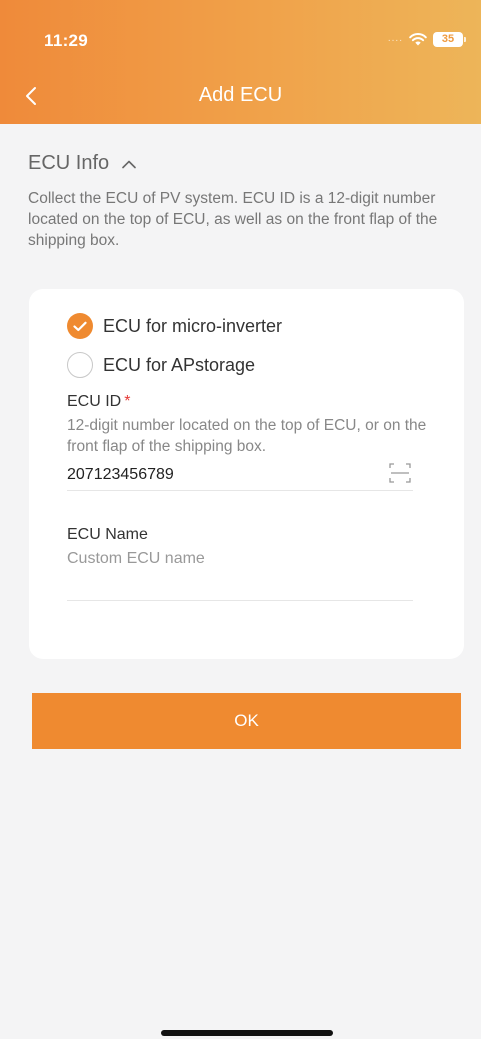 The image size is (481, 1039). What do you see at coordinates (240, 490) in the screenshot?
I see `ecu-id-divider` at bounding box center [240, 490].